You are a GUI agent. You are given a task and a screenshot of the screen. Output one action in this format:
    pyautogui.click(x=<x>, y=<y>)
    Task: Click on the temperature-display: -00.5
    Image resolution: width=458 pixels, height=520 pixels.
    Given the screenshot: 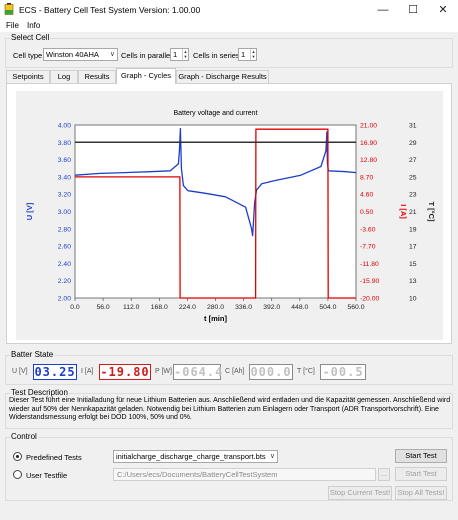 What is the action you would take?
    pyautogui.click(x=343, y=372)
    